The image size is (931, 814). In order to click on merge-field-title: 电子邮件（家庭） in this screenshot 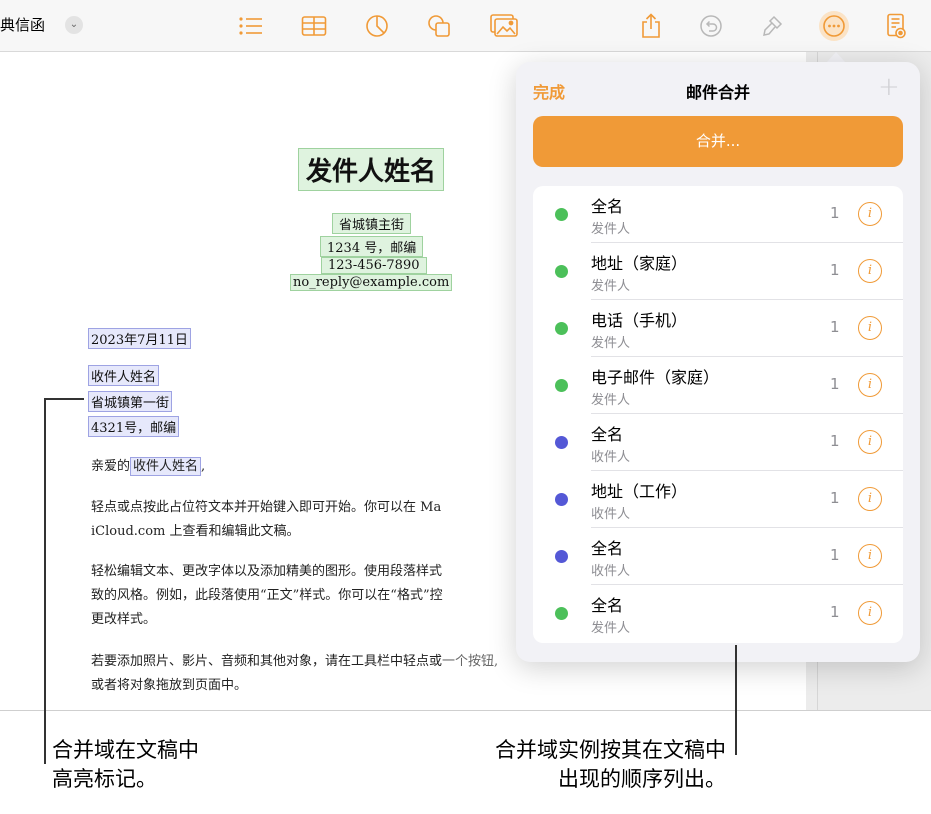, I will do `click(655, 377)`.